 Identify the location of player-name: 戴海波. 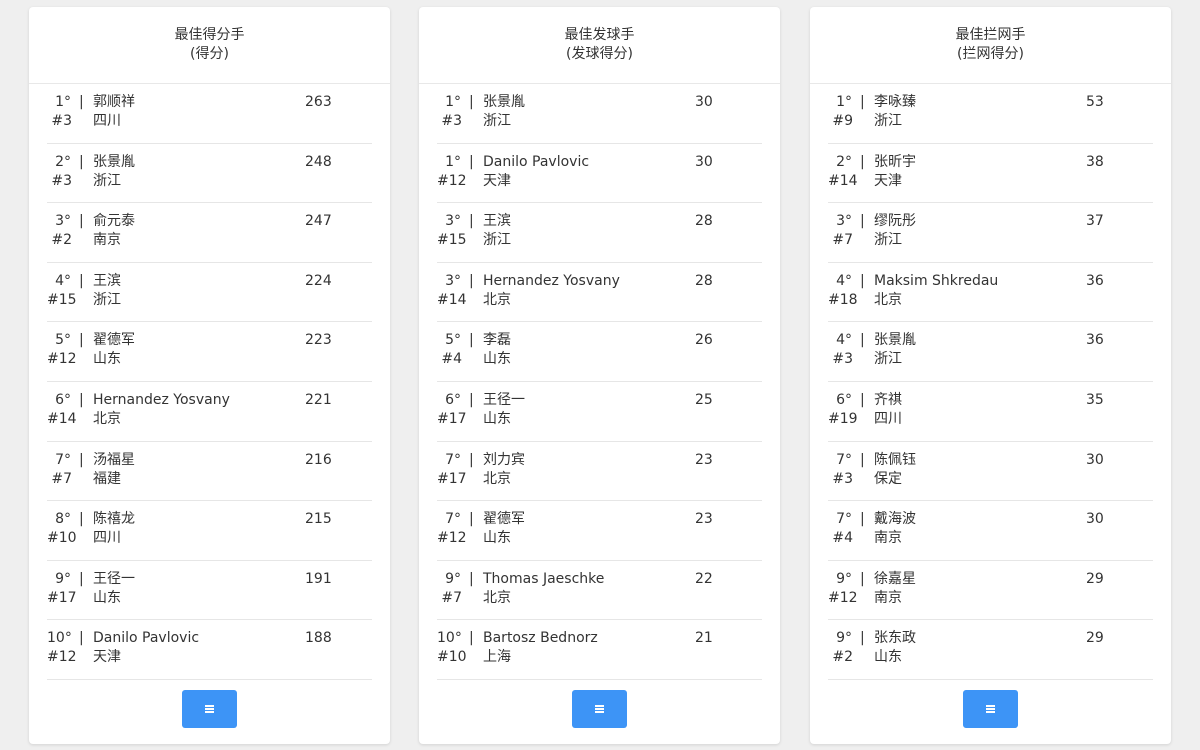
(895, 519).